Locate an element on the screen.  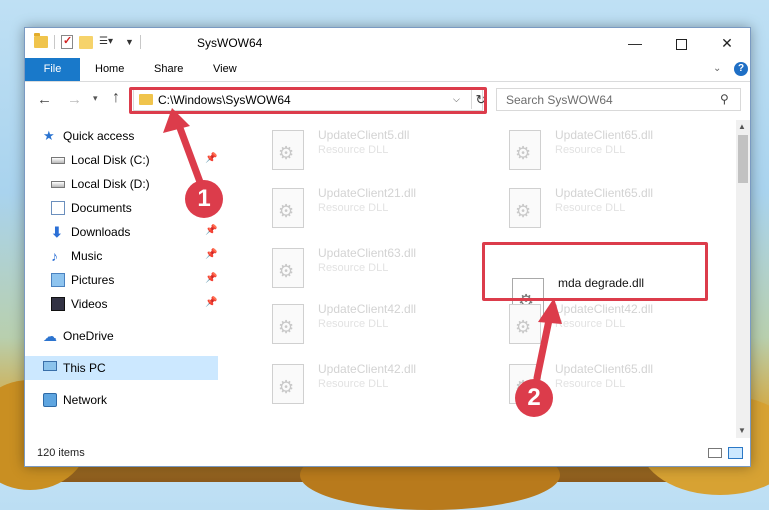
file-highlight-box is located at coordinates (595, 271).